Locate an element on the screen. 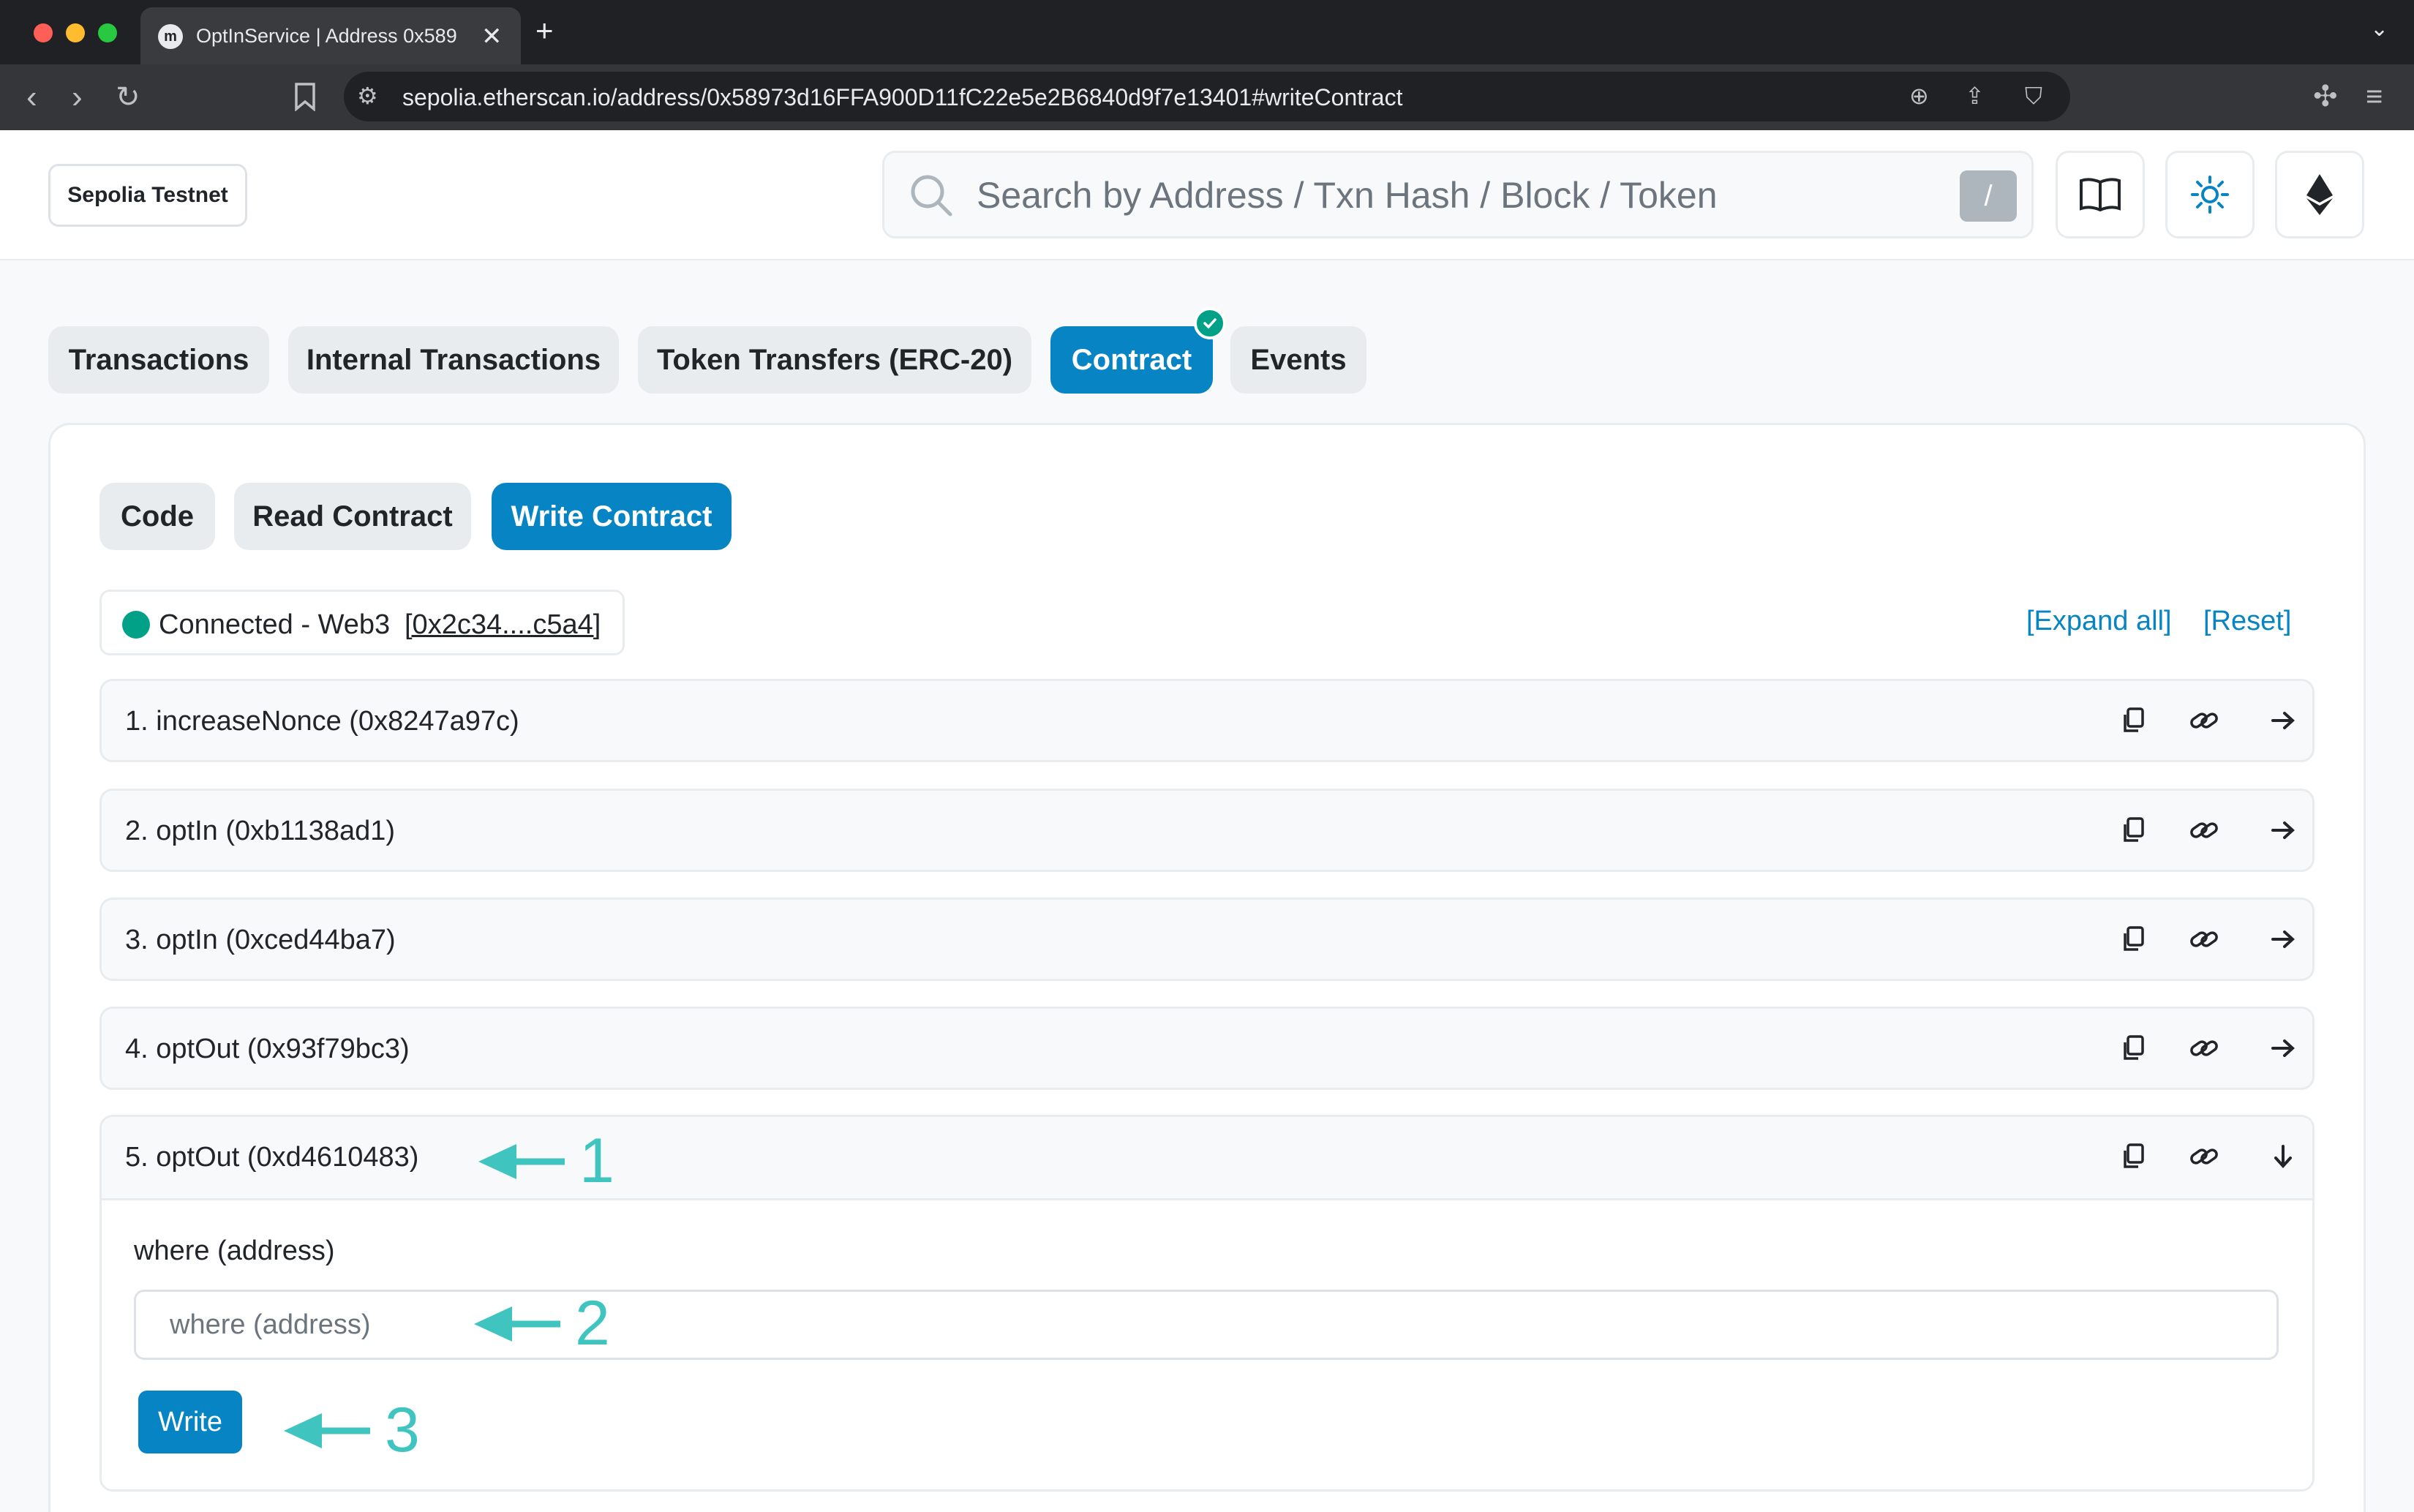  reset-link: [Reset] is located at coordinates (2247, 622).